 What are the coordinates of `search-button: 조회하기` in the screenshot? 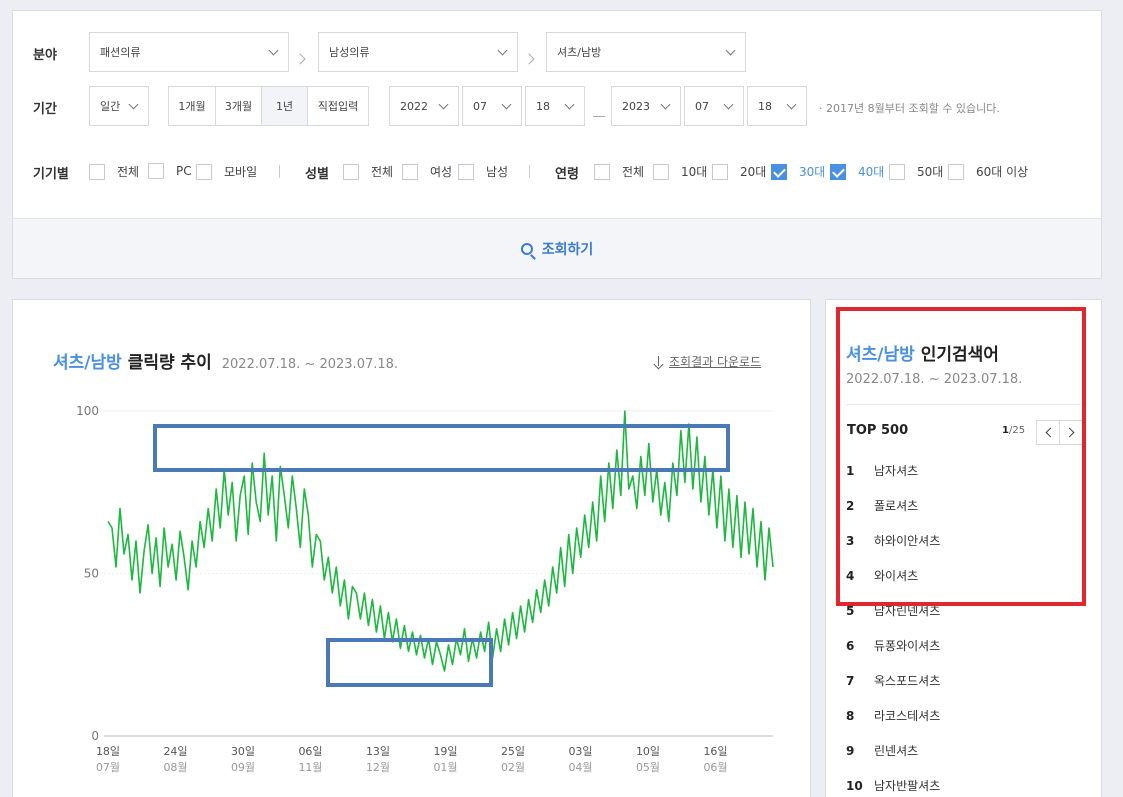 It's located at (557, 249).